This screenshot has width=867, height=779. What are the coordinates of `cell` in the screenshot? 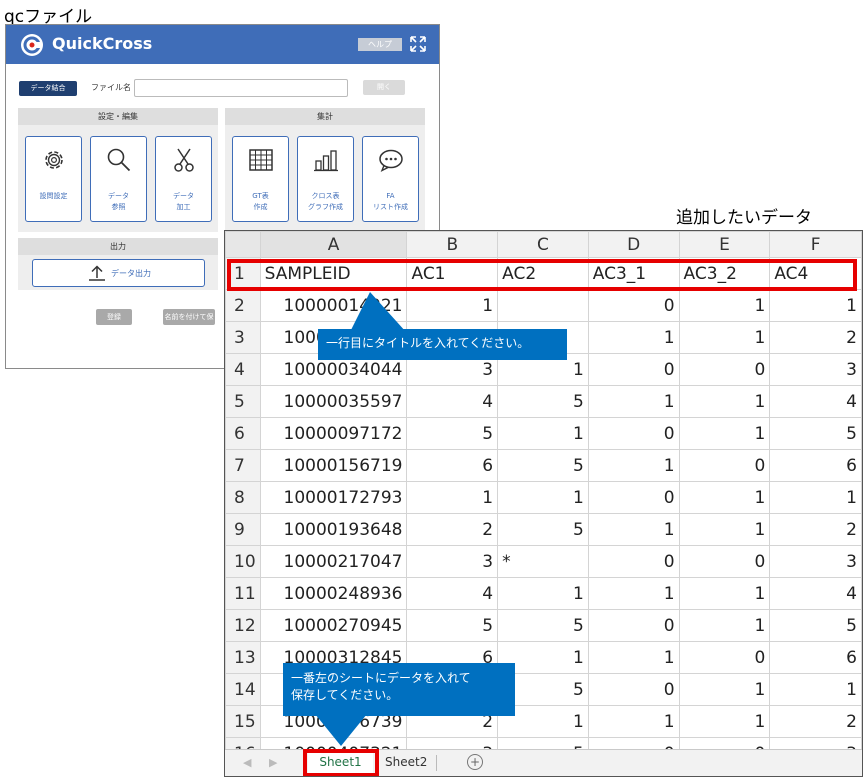 It's located at (543, 305).